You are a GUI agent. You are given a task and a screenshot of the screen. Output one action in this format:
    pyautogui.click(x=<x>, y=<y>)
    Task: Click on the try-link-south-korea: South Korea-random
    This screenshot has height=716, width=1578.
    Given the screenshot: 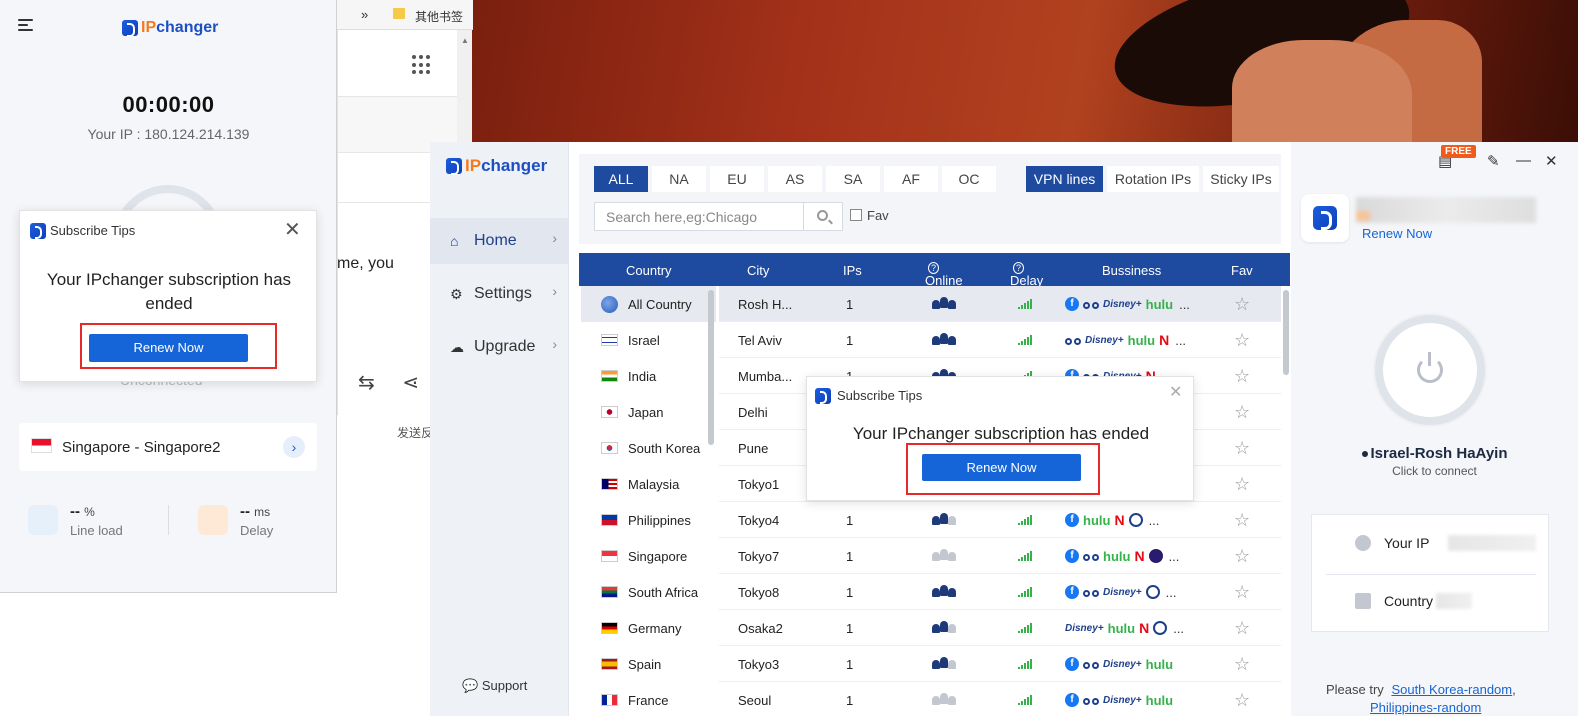 What is the action you would take?
    pyautogui.click(x=1451, y=689)
    